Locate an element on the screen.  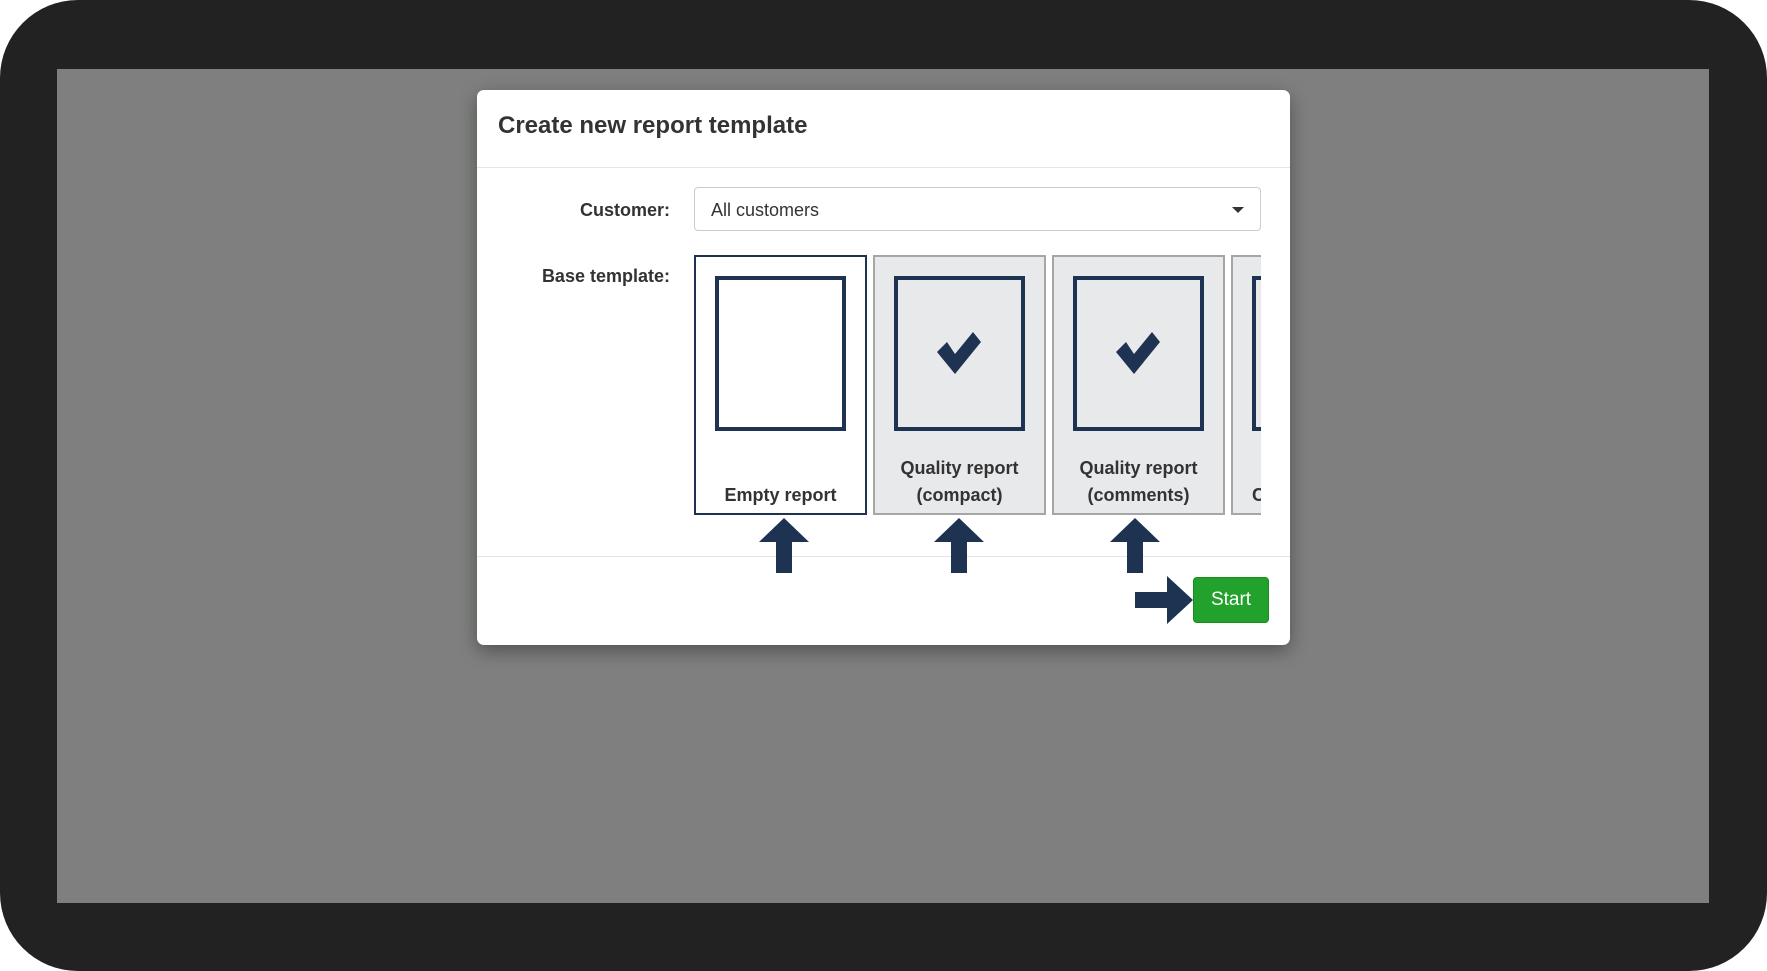
template-tile-quality-report-compact: Quality report (compact) is located at coordinates (959, 385).